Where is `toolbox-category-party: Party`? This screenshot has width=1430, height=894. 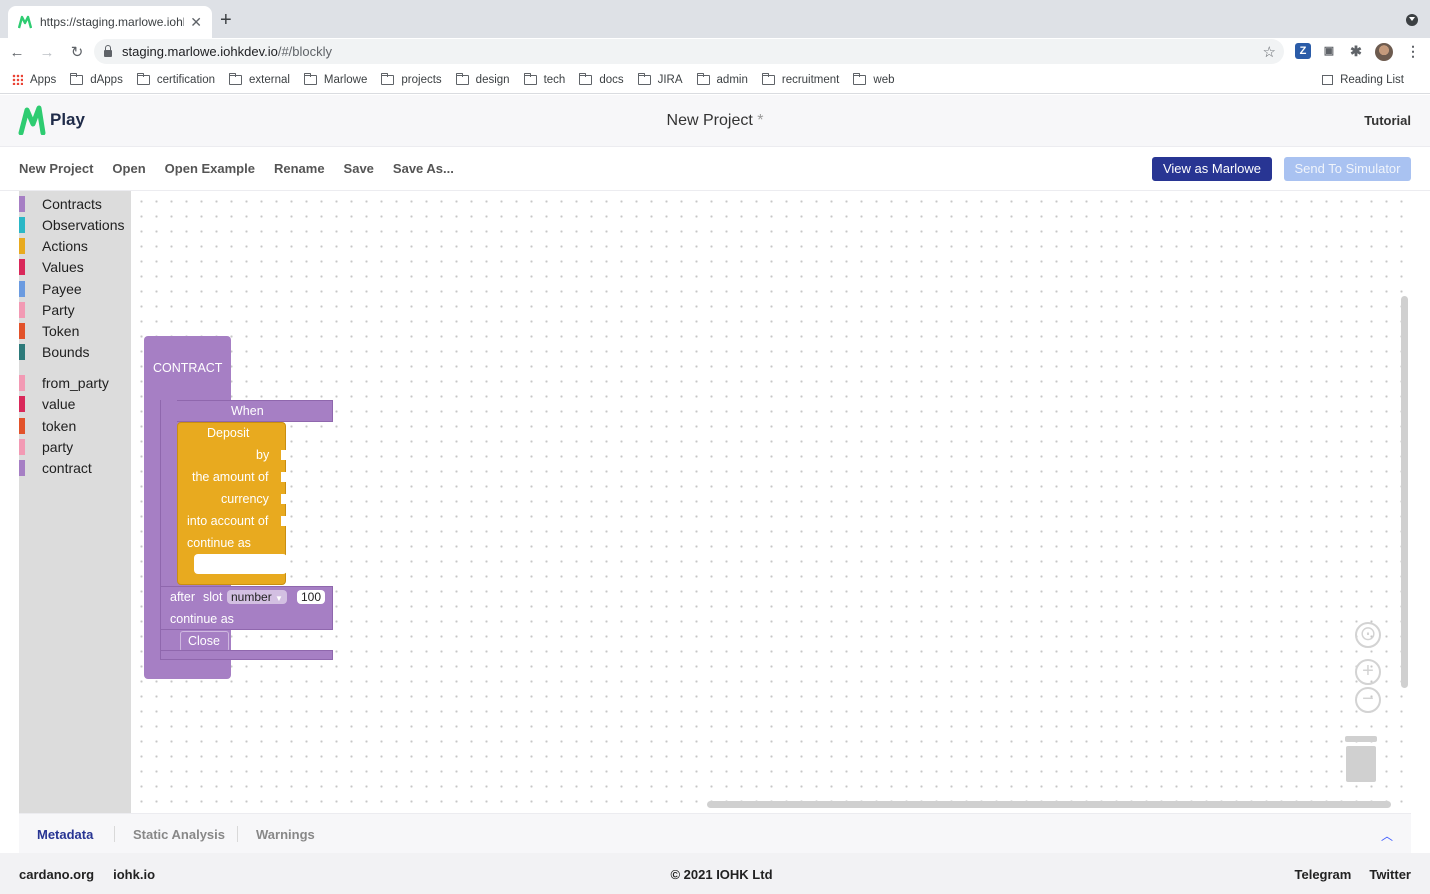 toolbox-category-party: Party is located at coordinates (47, 310).